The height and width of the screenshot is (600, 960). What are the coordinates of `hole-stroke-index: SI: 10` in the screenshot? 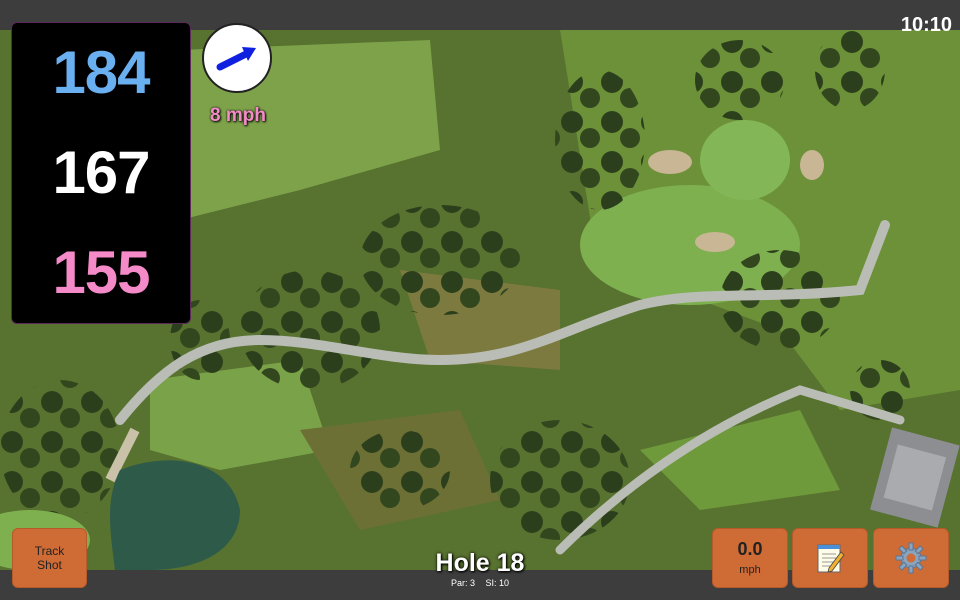 It's located at (497, 583).